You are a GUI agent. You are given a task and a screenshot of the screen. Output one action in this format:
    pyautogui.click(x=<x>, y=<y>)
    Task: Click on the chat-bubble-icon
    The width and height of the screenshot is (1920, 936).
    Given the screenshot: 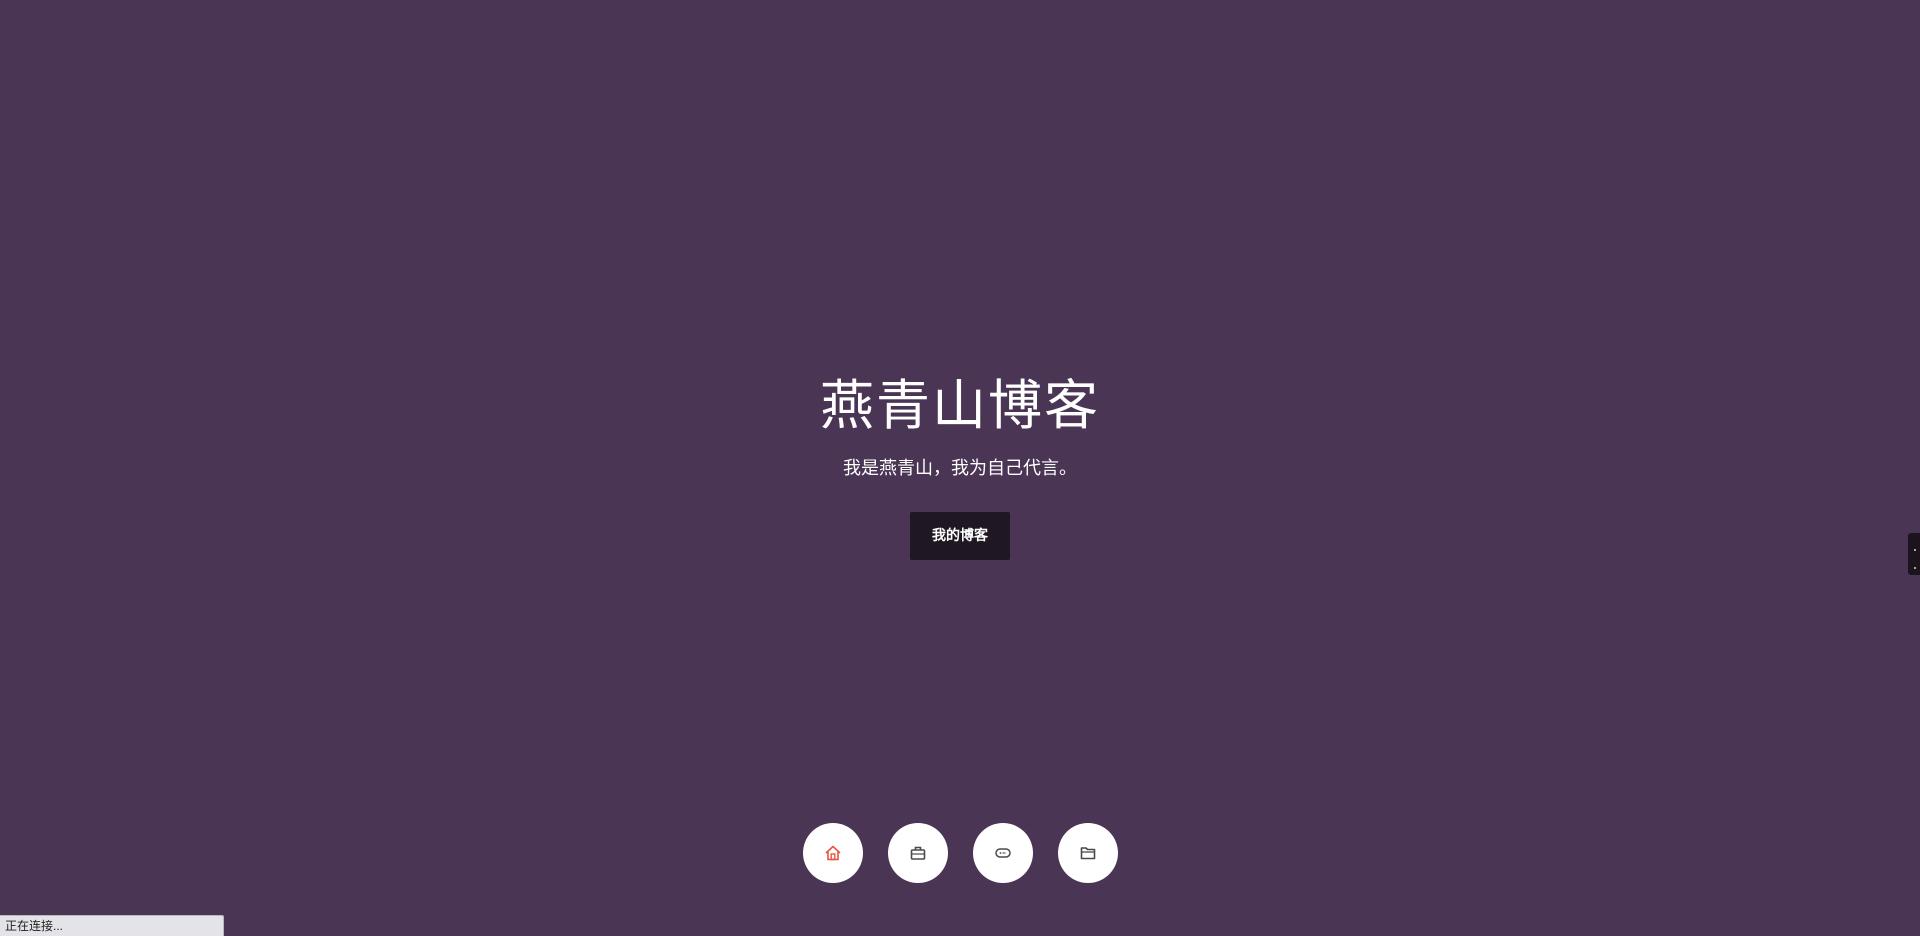 What is the action you would take?
    pyautogui.click(x=1003, y=853)
    